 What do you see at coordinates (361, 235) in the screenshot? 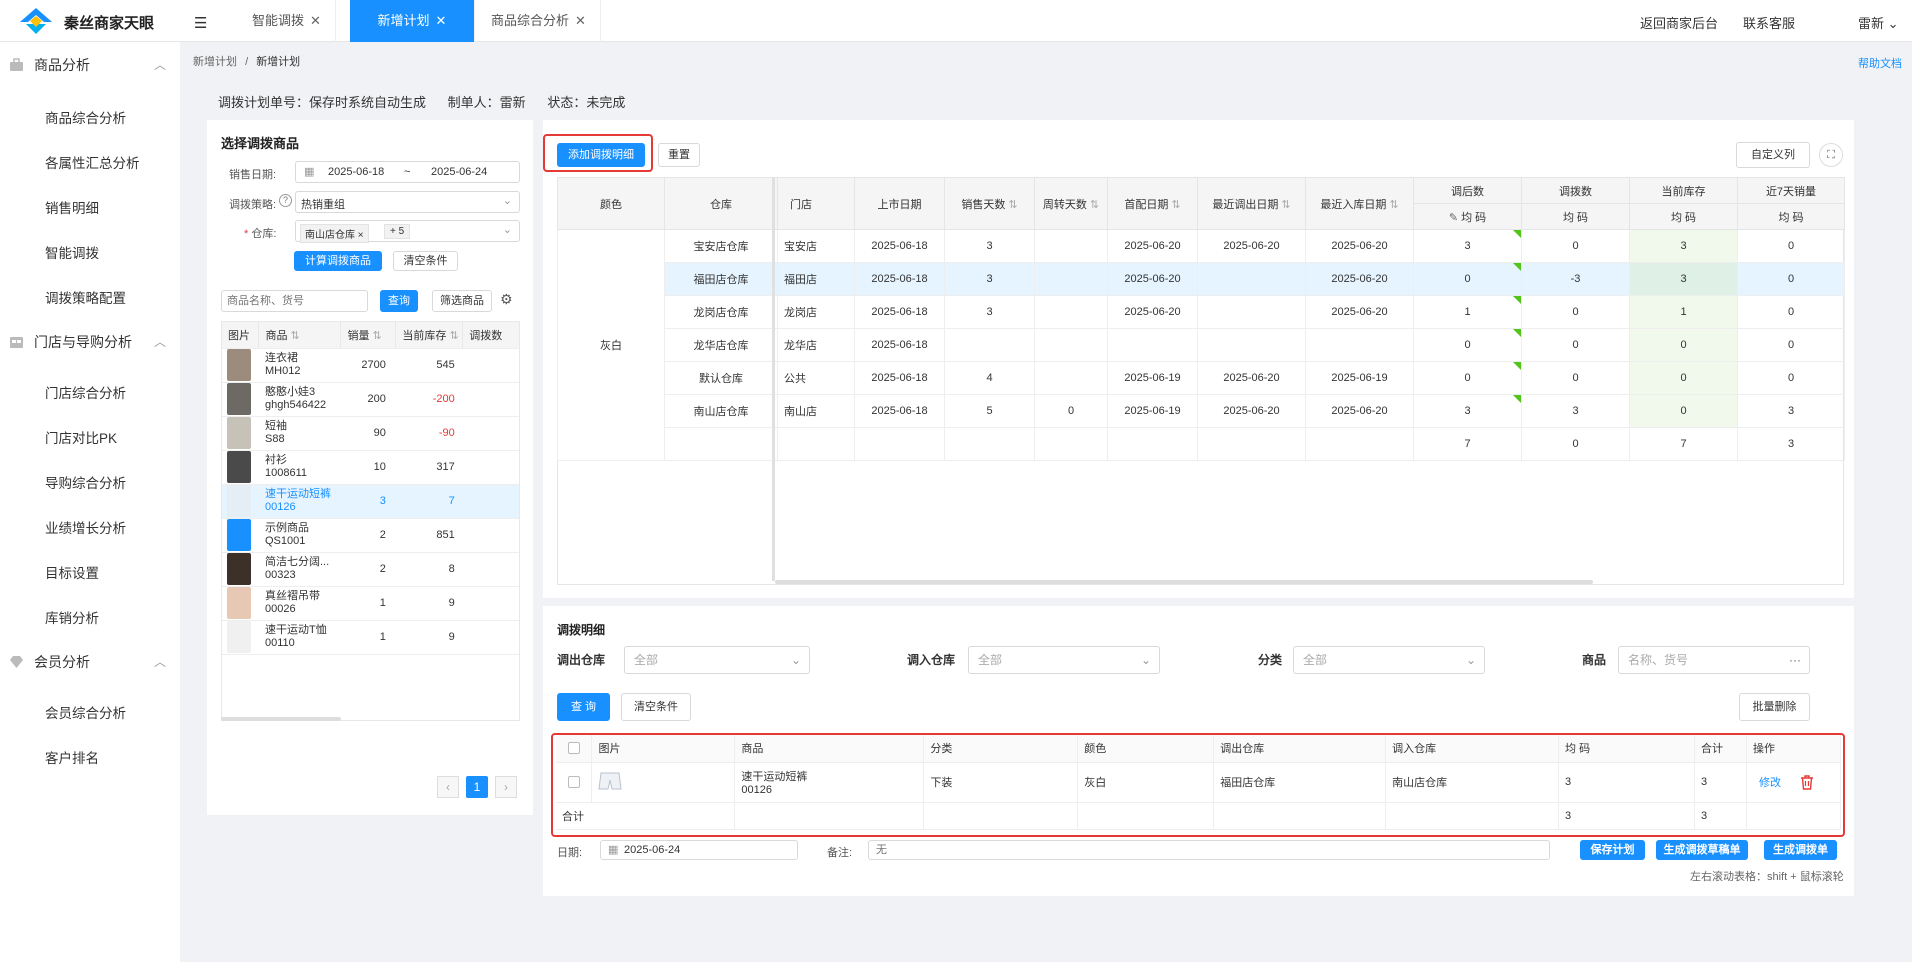
I see `tag-close-icon: ×` at bounding box center [361, 235].